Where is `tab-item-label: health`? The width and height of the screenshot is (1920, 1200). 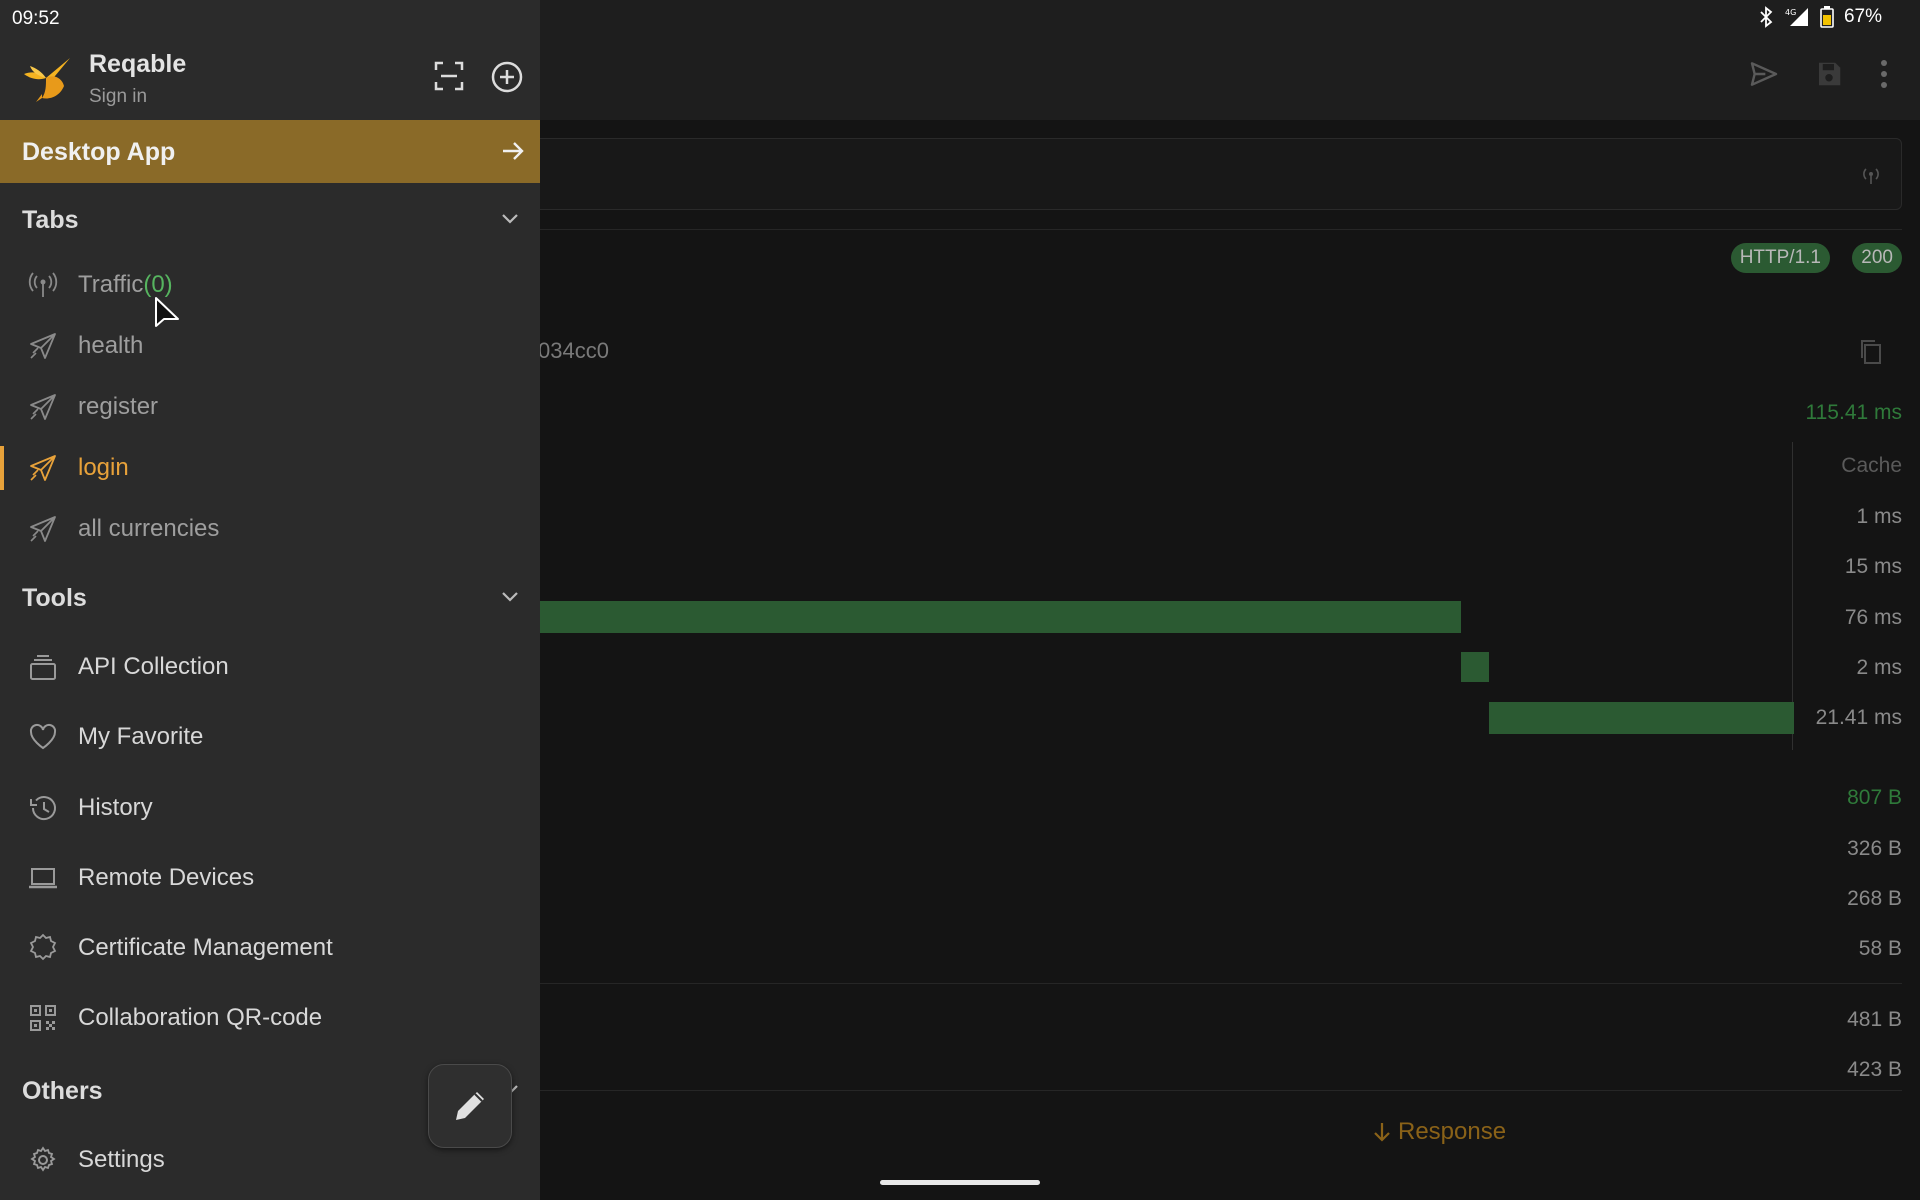 tab-item-label: health is located at coordinates (111, 345).